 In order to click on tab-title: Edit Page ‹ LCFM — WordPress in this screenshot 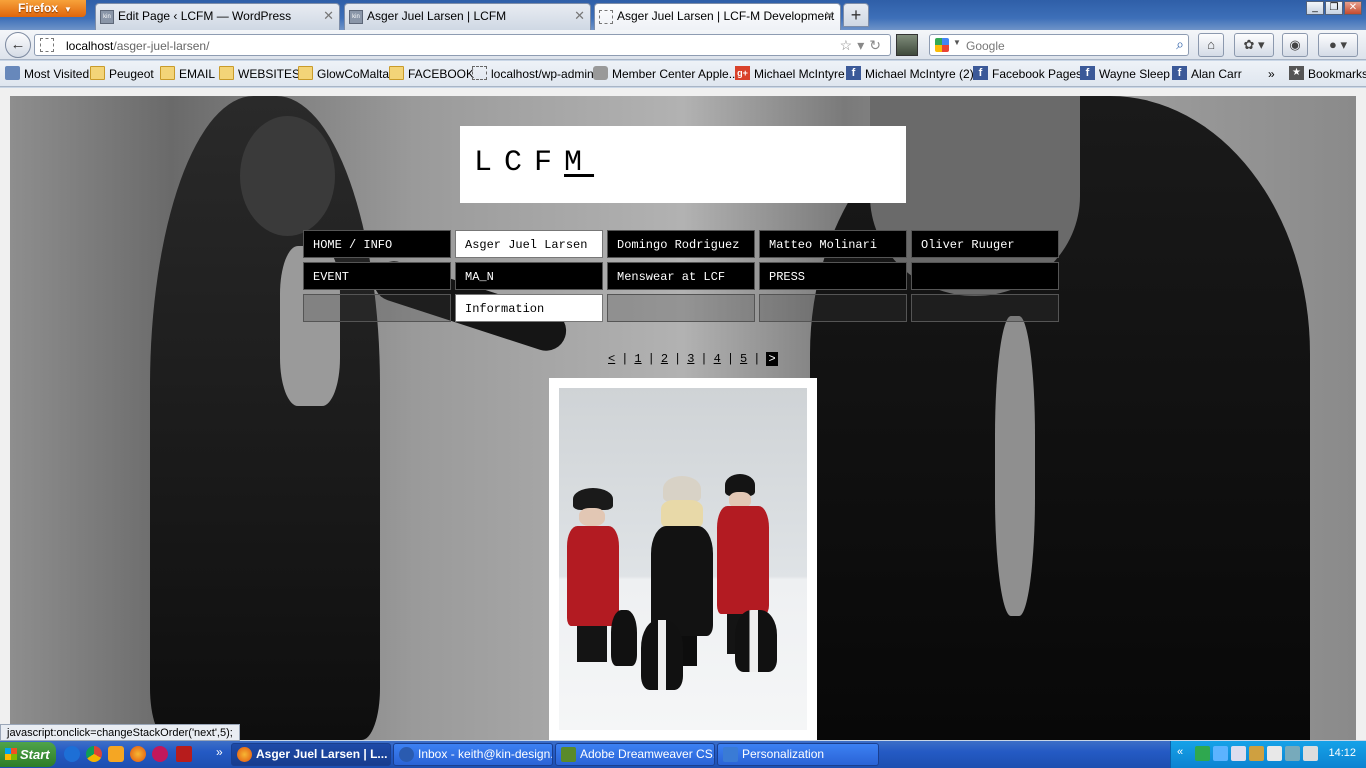, I will do `click(205, 16)`.